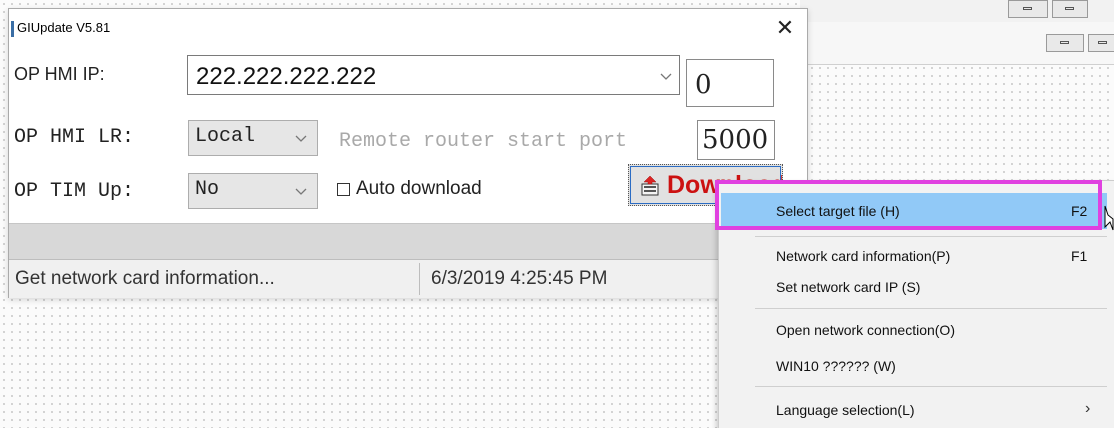  I want to click on hmi-ip-side-value: 0, so click(703, 85).